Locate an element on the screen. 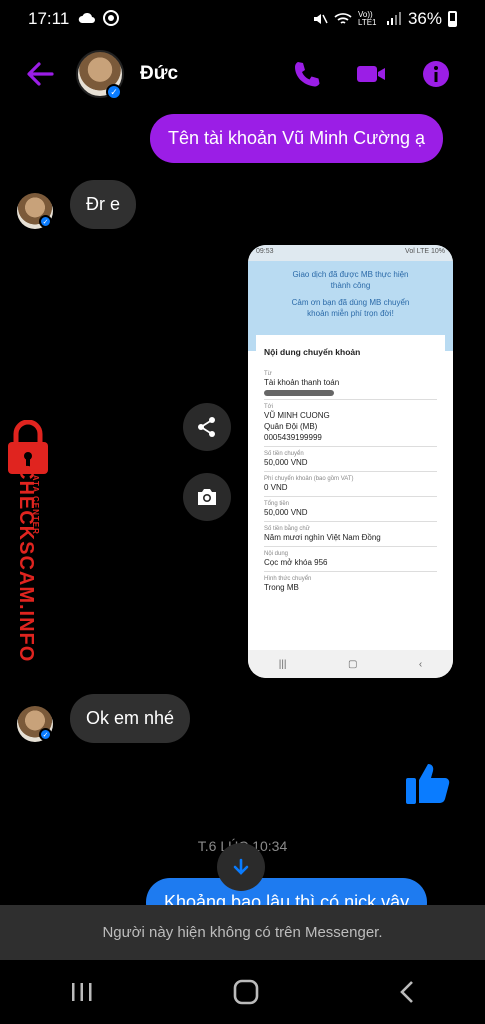 The height and width of the screenshot is (1024, 485). share-icon is located at coordinates (206, 427).